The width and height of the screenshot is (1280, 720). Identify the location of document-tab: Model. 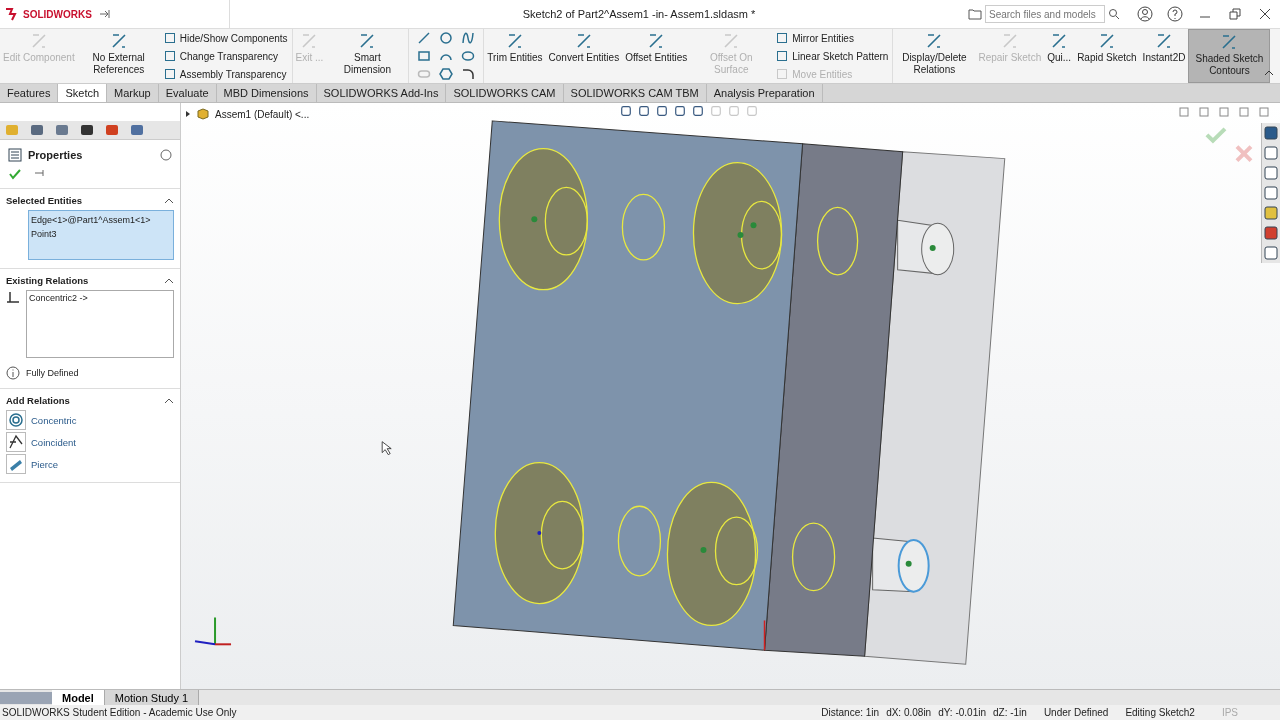
(78, 697).